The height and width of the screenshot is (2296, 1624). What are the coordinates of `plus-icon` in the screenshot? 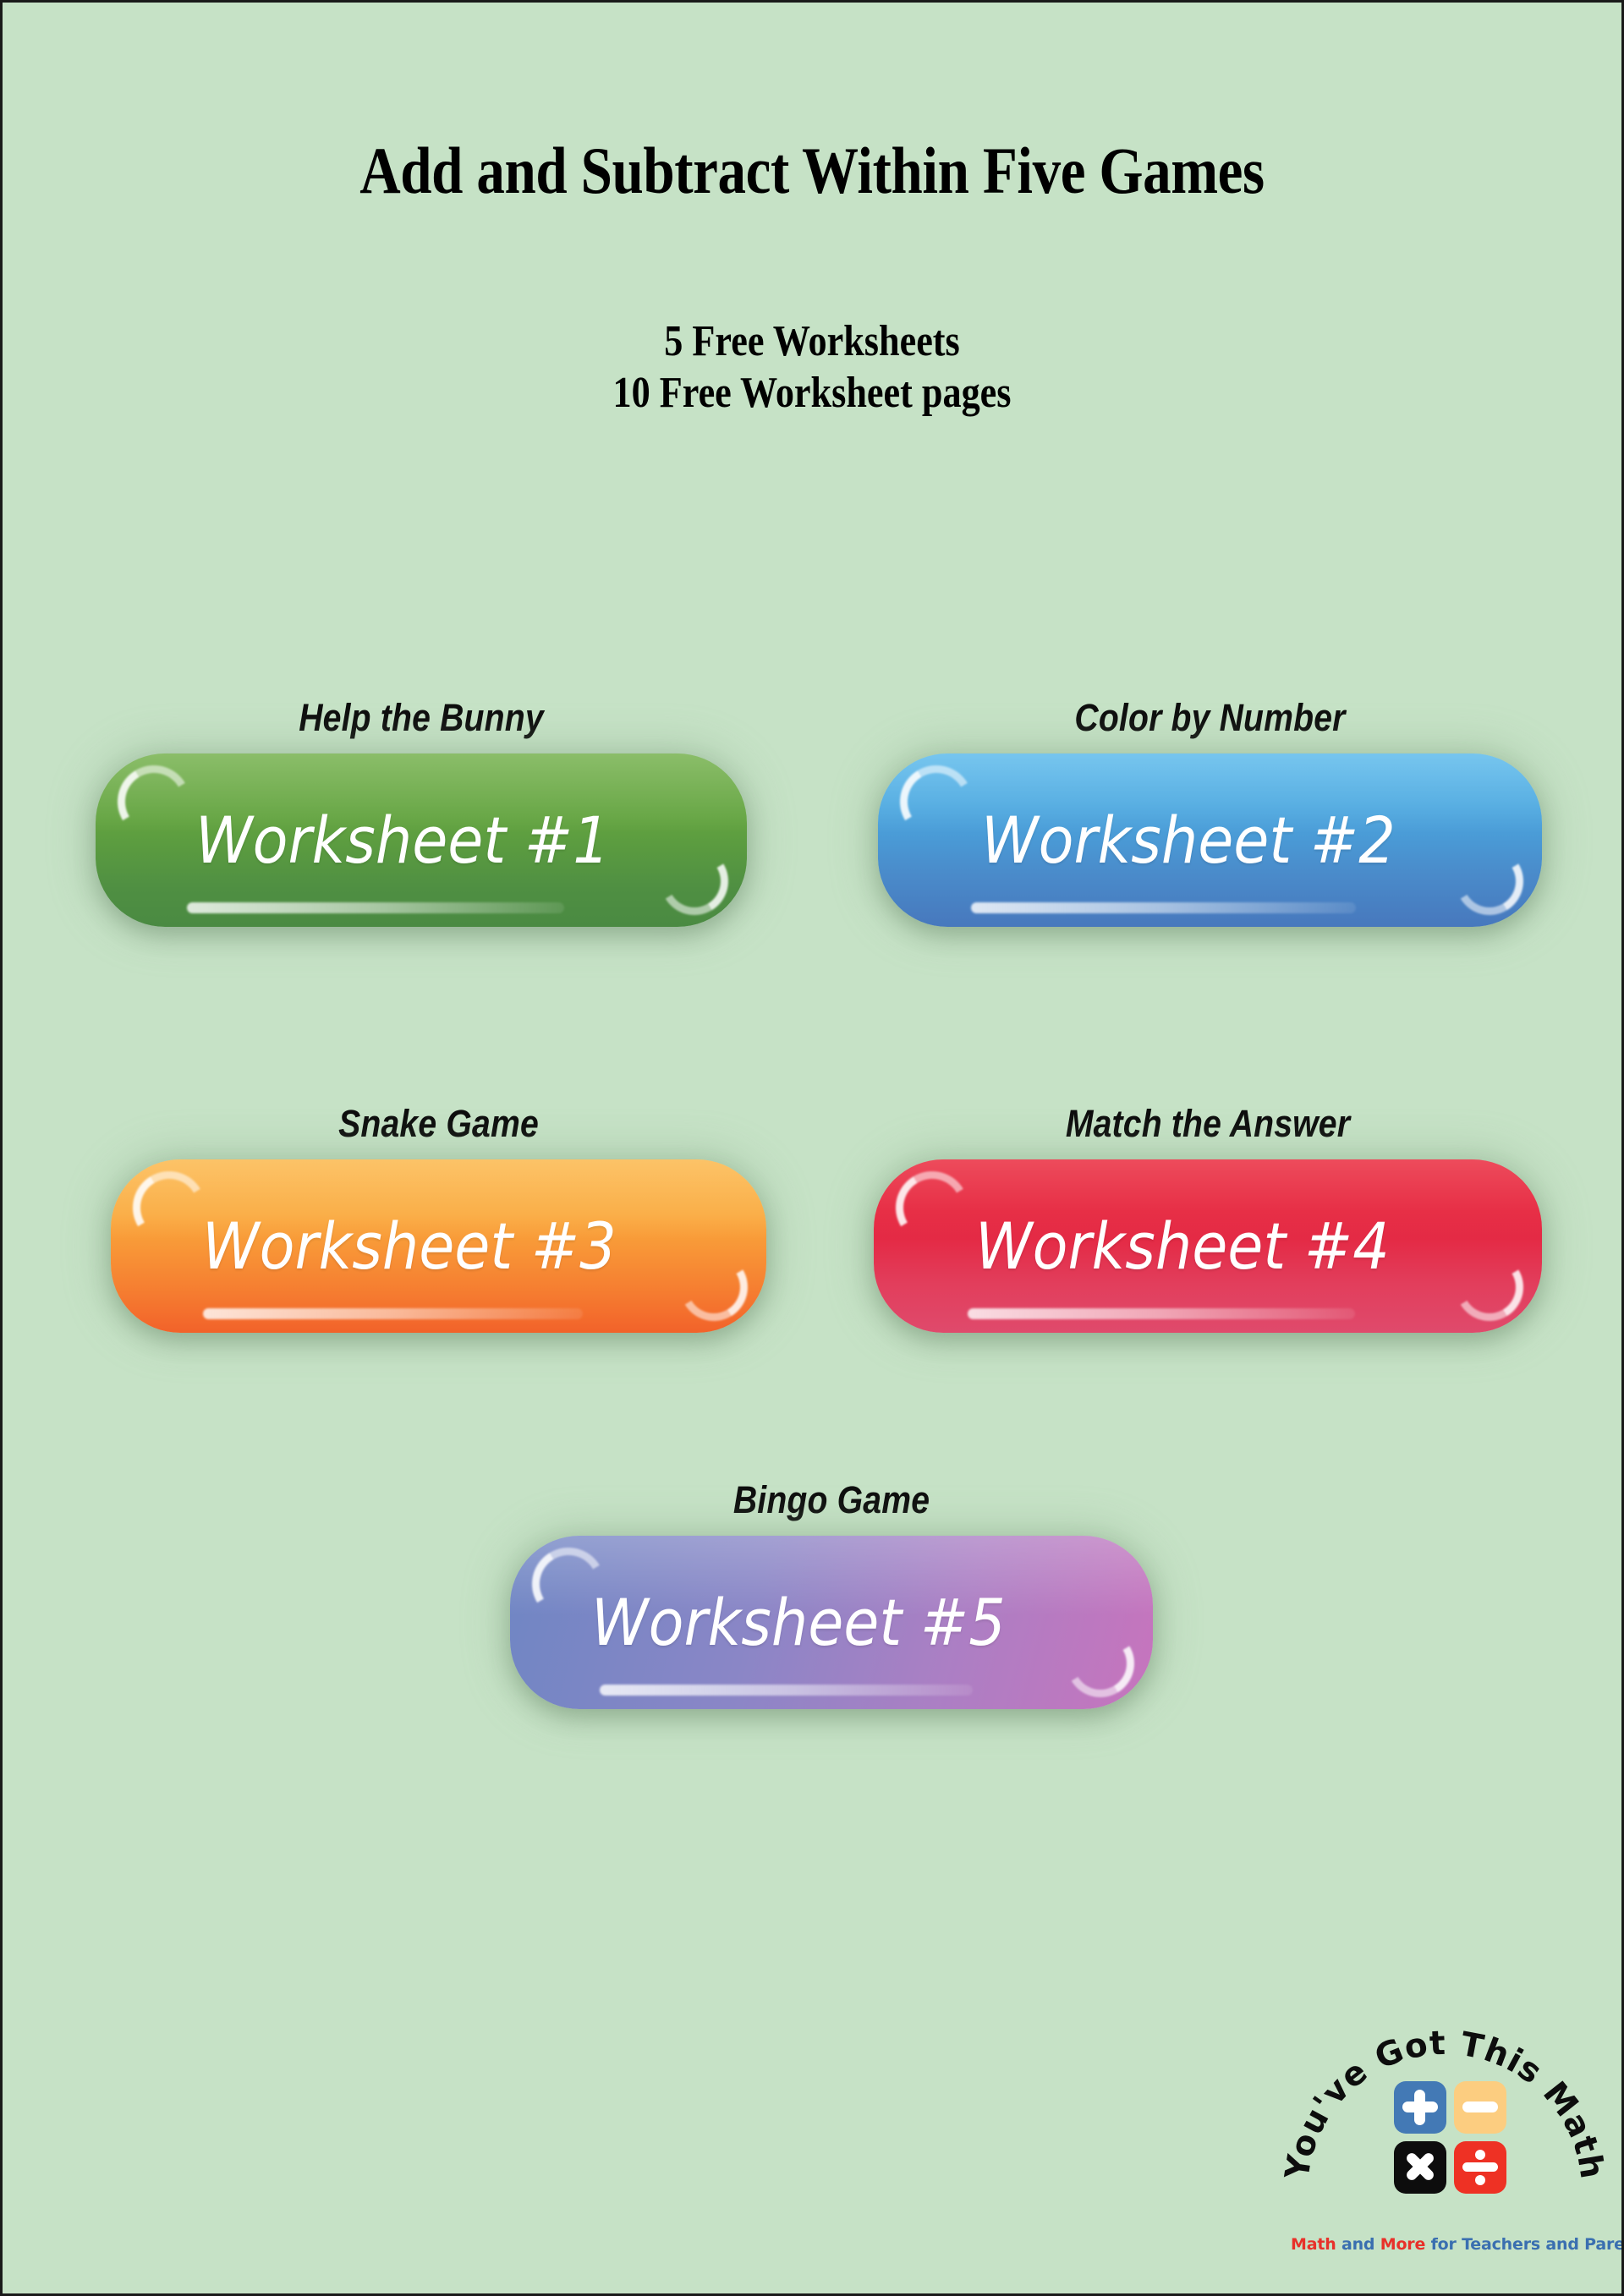 It's located at (1420, 2107).